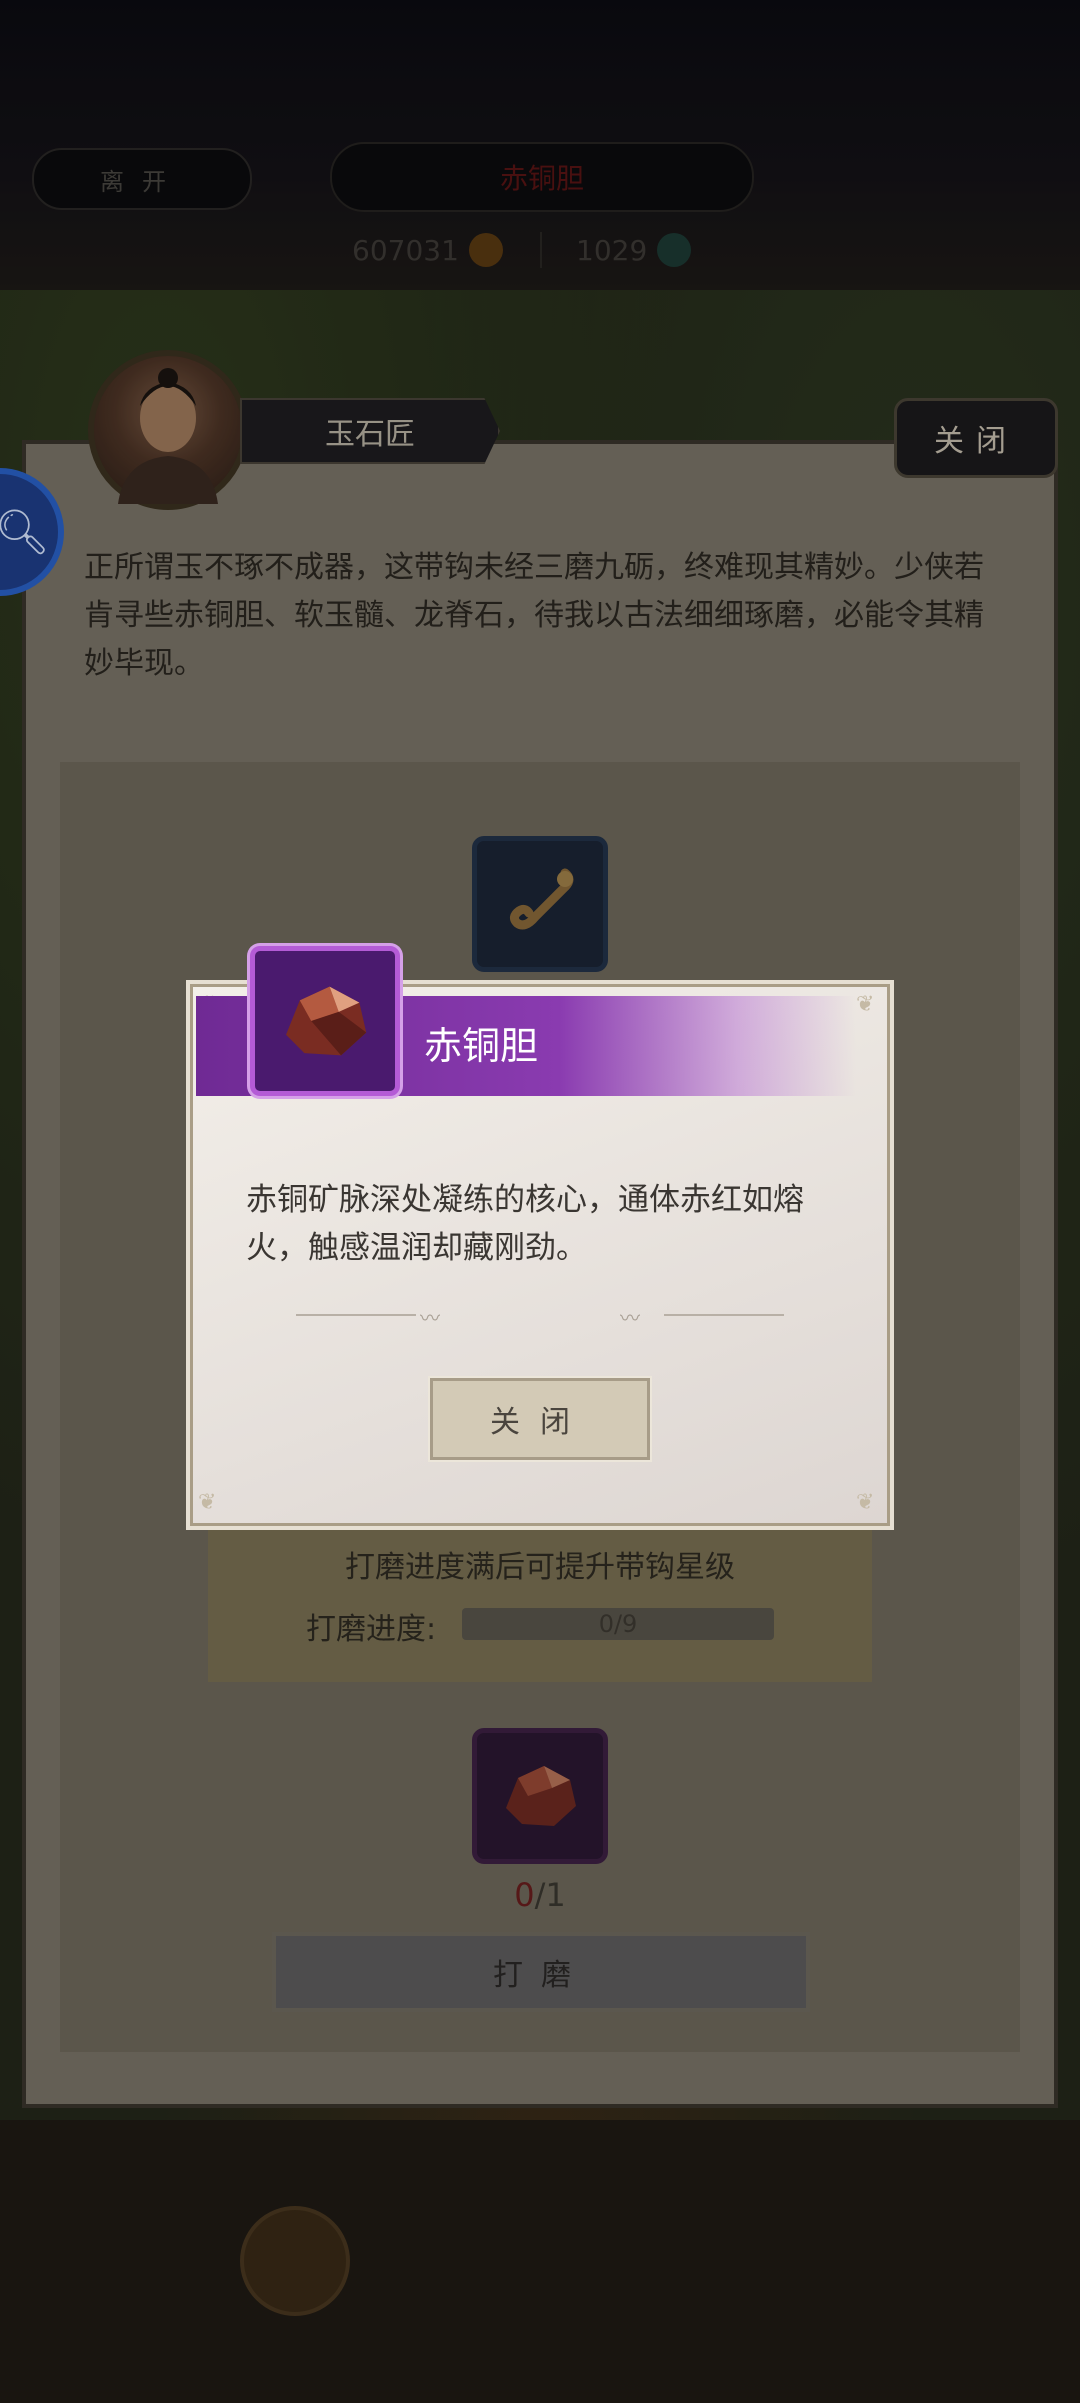  Describe the element at coordinates (356, 1315) in the screenshot. I see `divider-left` at that location.